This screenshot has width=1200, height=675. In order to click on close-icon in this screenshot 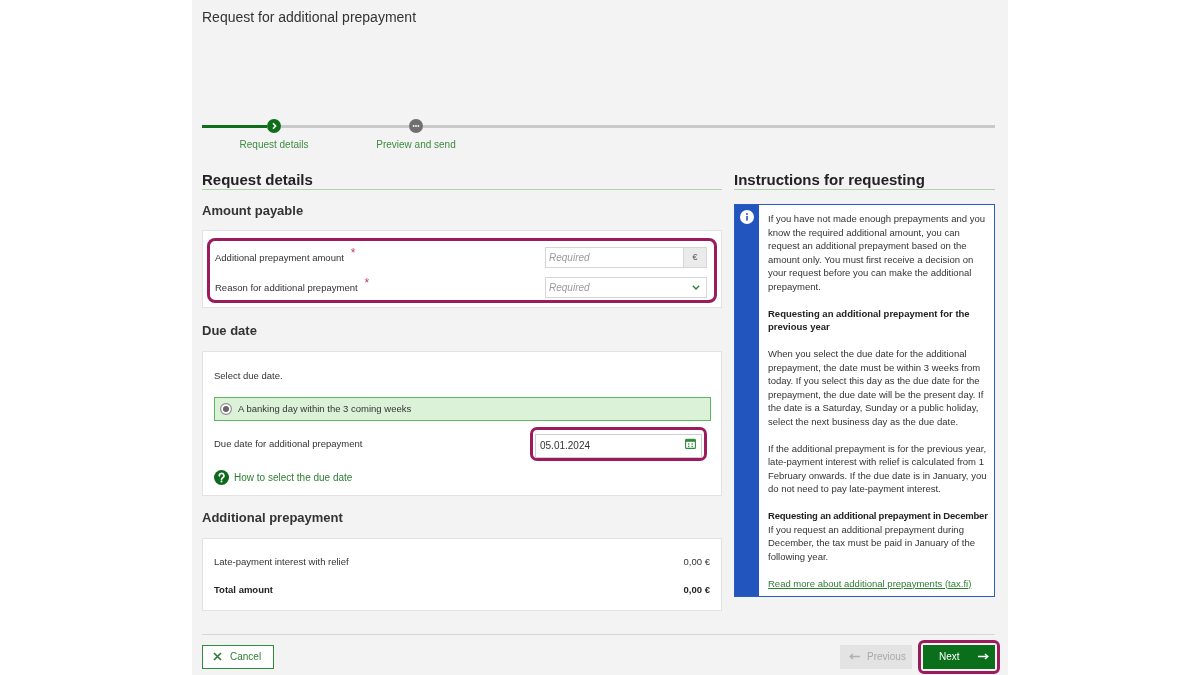, I will do `click(217, 656)`.